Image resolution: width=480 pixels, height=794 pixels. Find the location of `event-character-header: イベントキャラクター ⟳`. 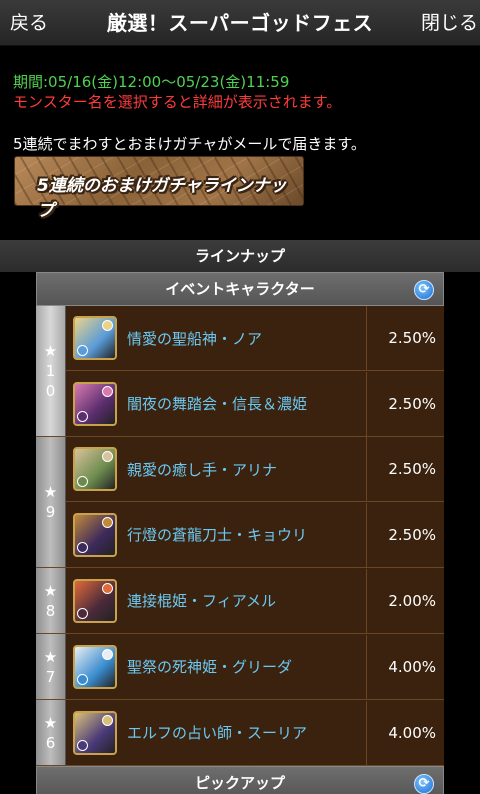

event-character-header: イベントキャラクター ⟳ is located at coordinates (240, 289).